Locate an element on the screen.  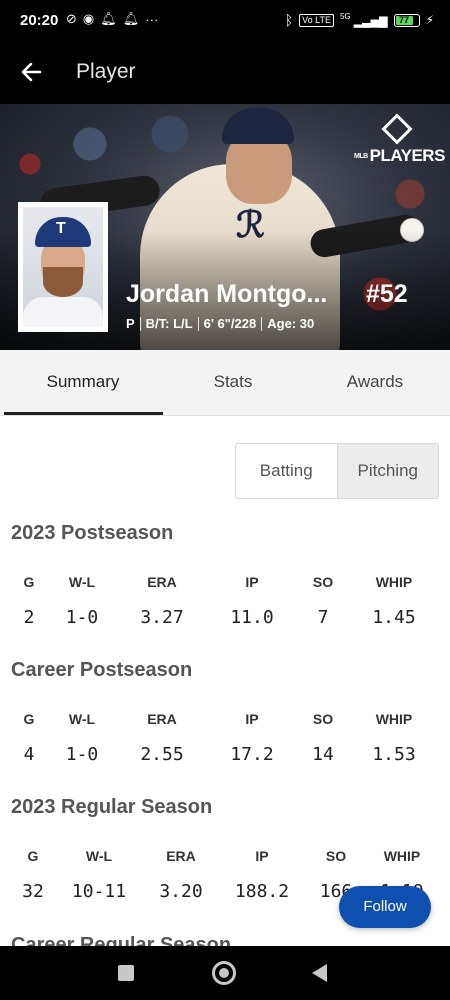
stat-value: 10-11 is located at coordinates (99, 891).